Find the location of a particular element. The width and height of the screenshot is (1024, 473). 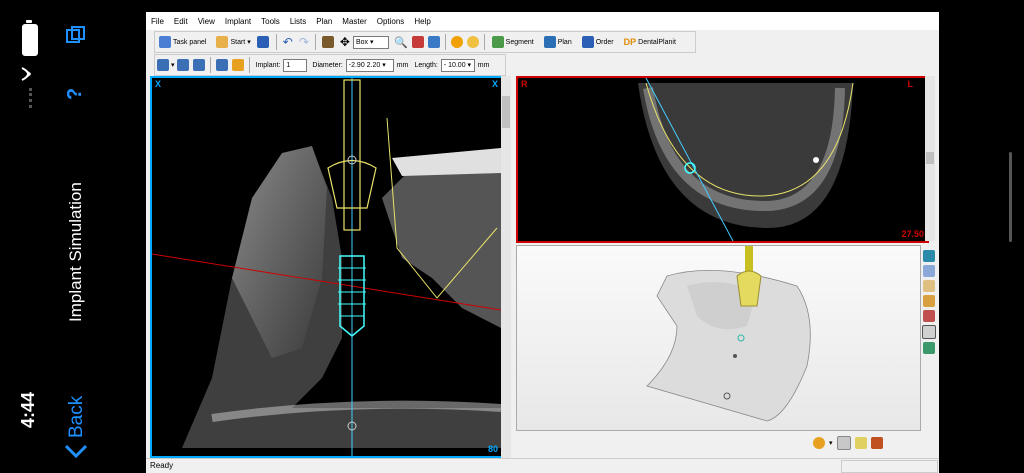

start-button: Start ▾ is located at coordinates (233, 42).